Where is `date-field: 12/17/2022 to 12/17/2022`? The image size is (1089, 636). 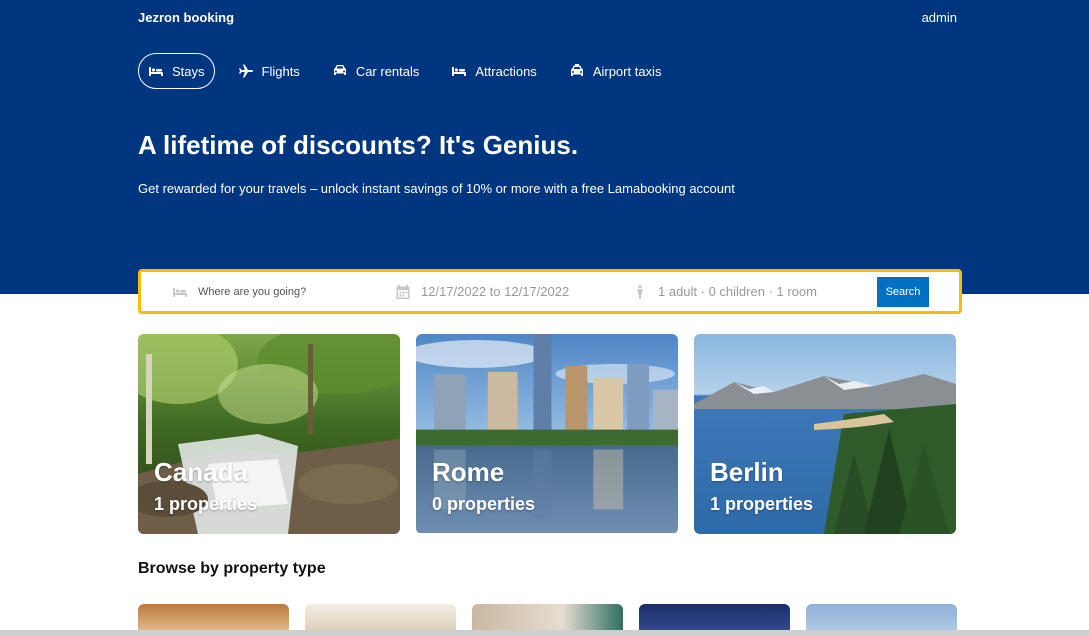 date-field: 12/17/2022 to 12/17/2022 is located at coordinates (482, 292).